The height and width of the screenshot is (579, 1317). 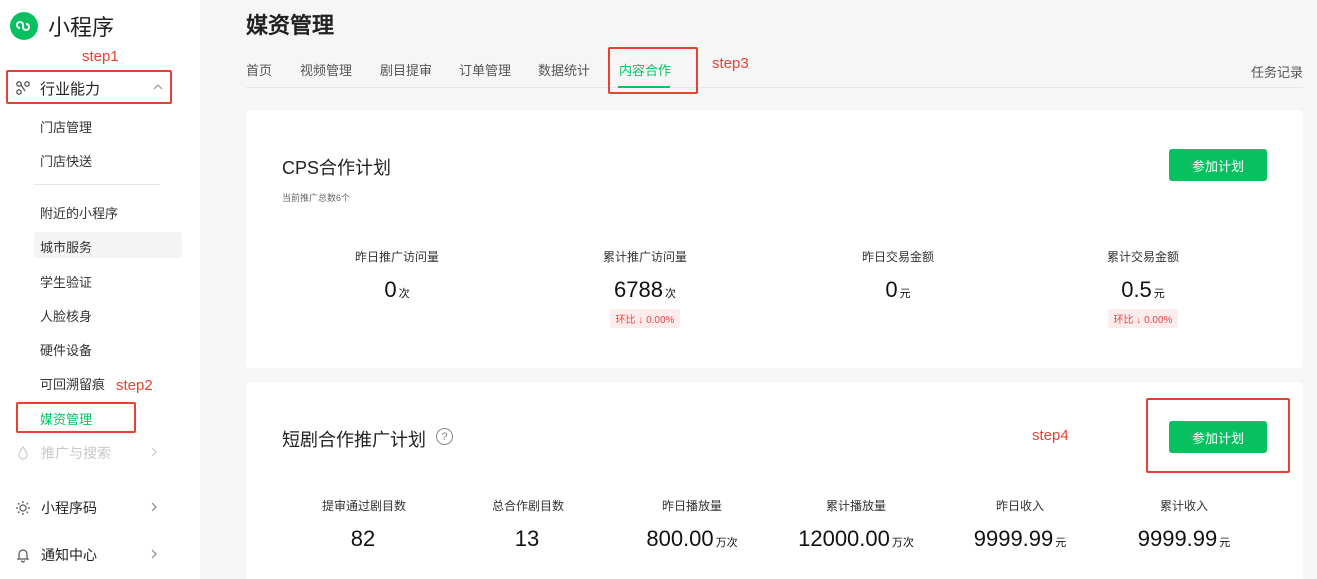 What do you see at coordinates (730, 63) in the screenshot?
I see `step3-annotation: step3` at bounding box center [730, 63].